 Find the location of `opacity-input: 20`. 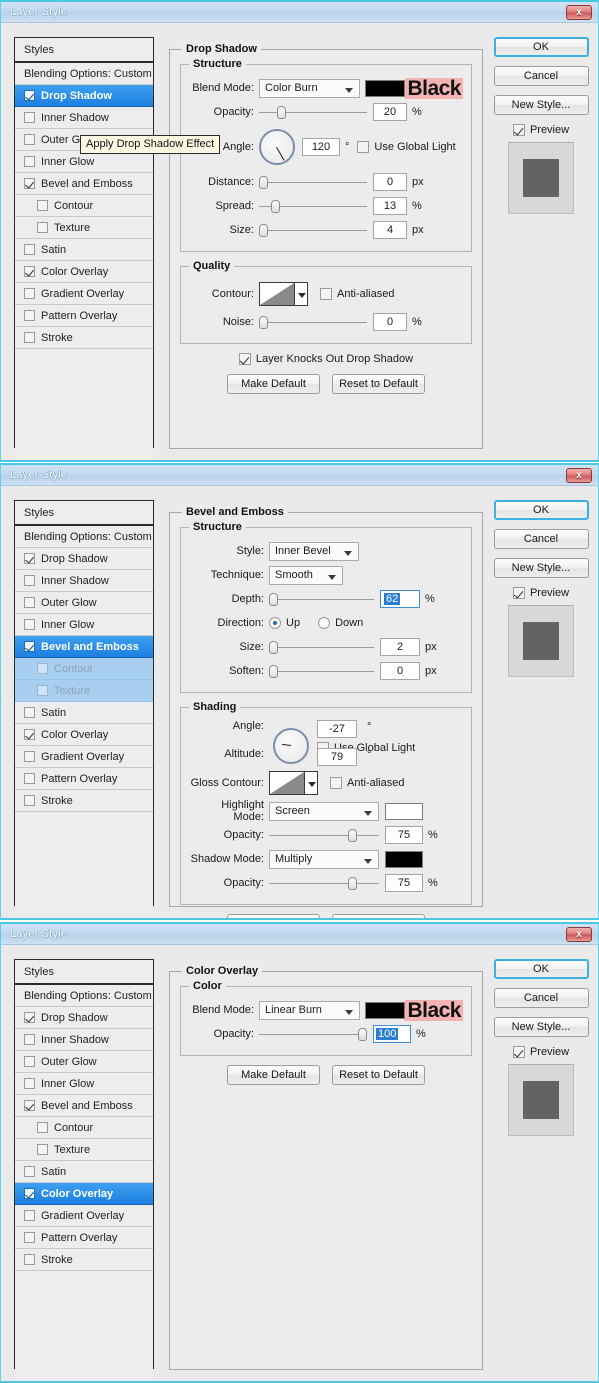

opacity-input: 20 is located at coordinates (390, 112).